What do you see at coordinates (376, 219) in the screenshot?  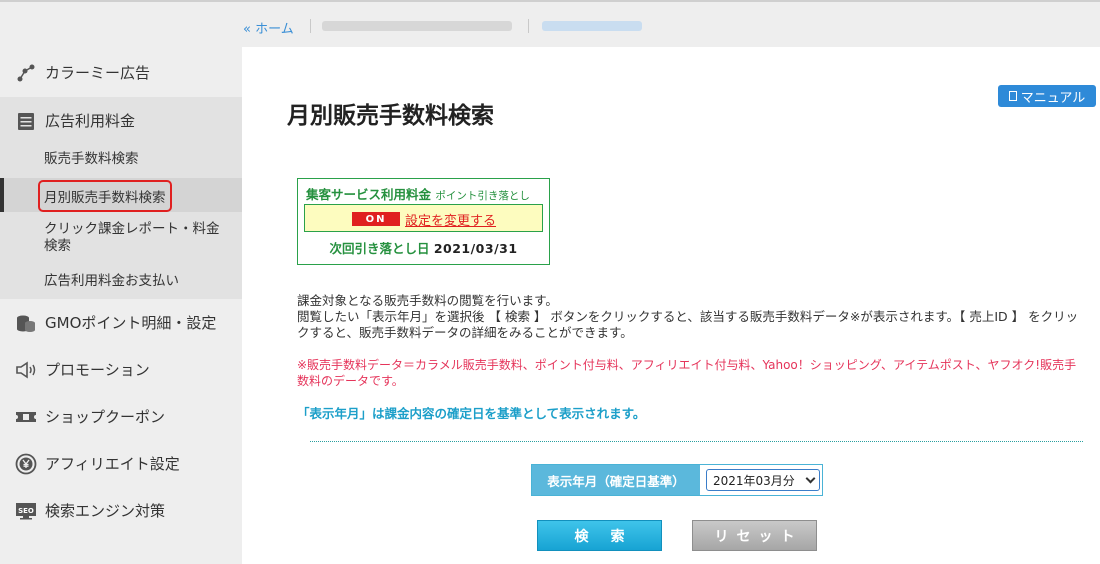 I see `status-badge: ON` at bounding box center [376, 219].